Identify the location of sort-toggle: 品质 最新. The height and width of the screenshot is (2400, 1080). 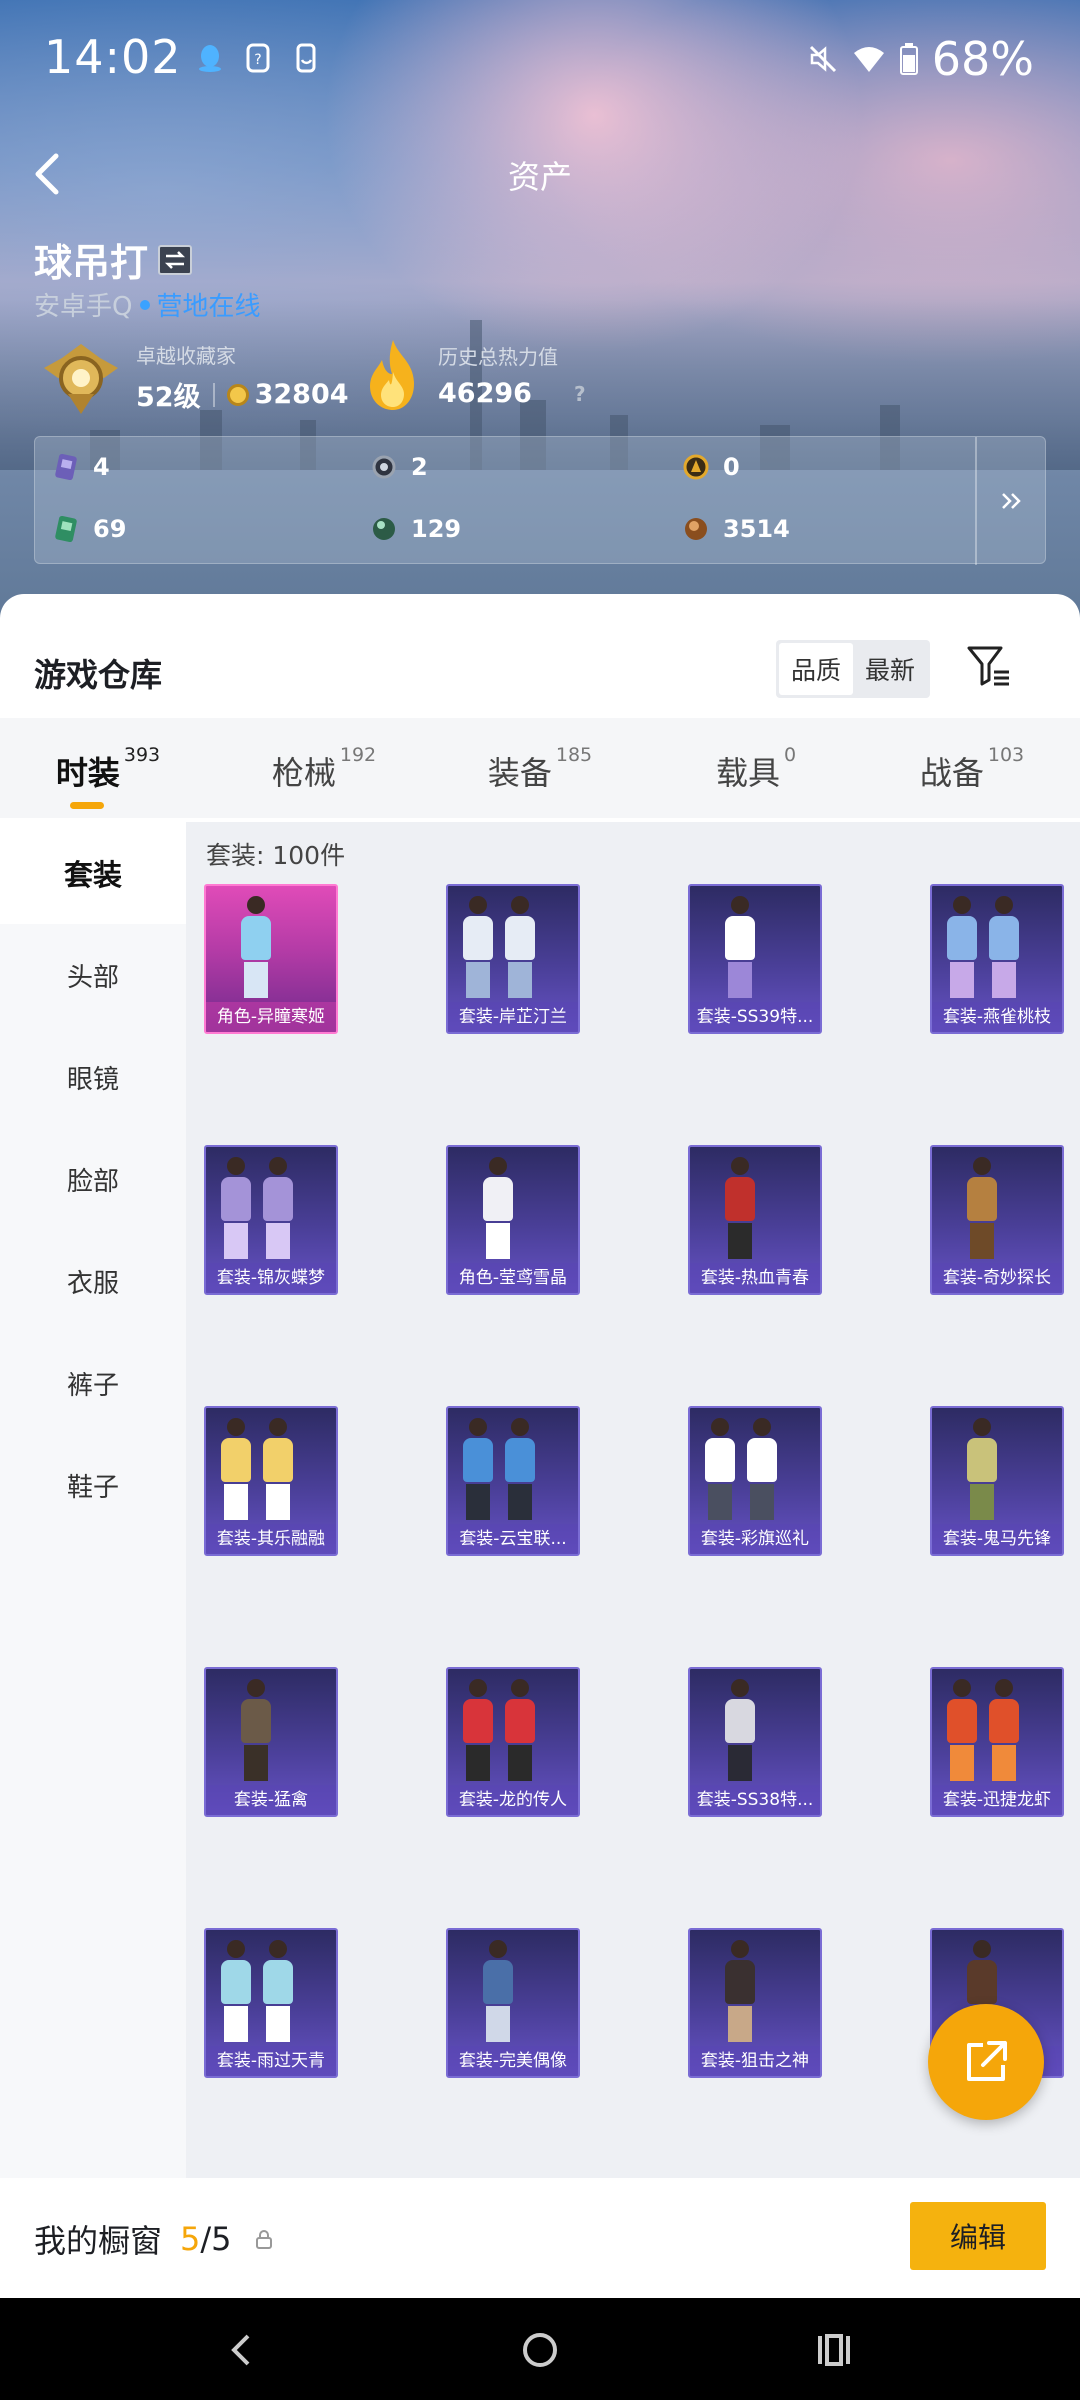
(853, 669).